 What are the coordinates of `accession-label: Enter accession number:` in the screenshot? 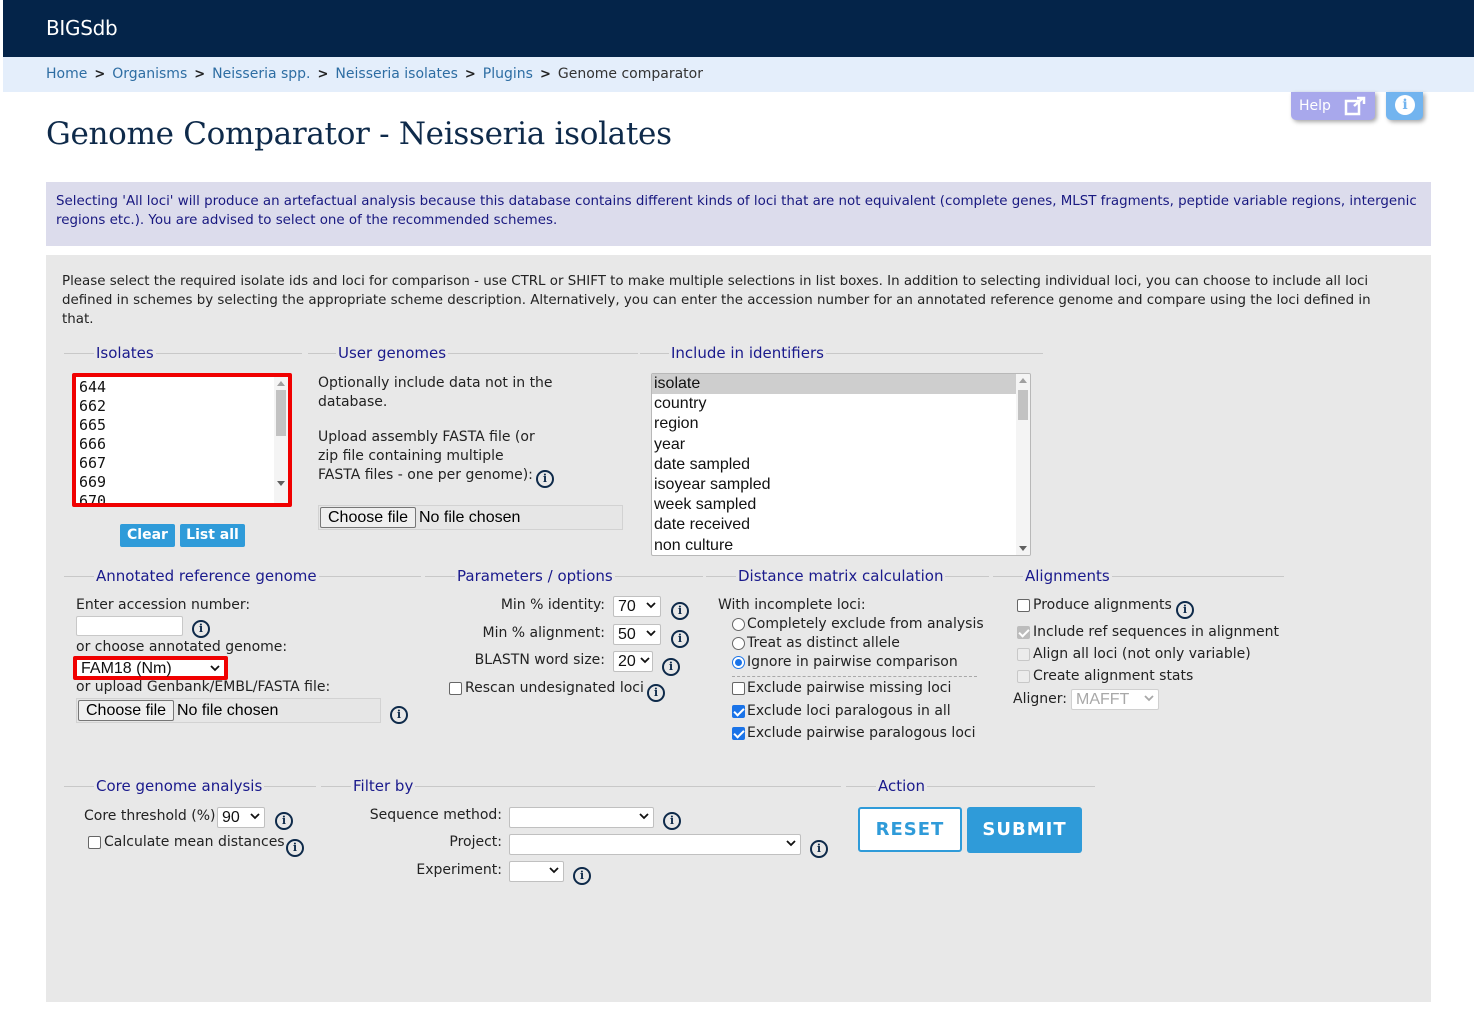 It's located at (163, 605).